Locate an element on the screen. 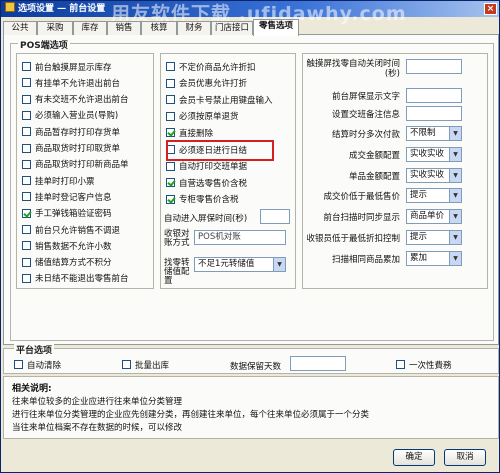 This screenshot has height=473, width=500. one-time-checkbox: 一次性費務 is located at coordinates (424, 365).